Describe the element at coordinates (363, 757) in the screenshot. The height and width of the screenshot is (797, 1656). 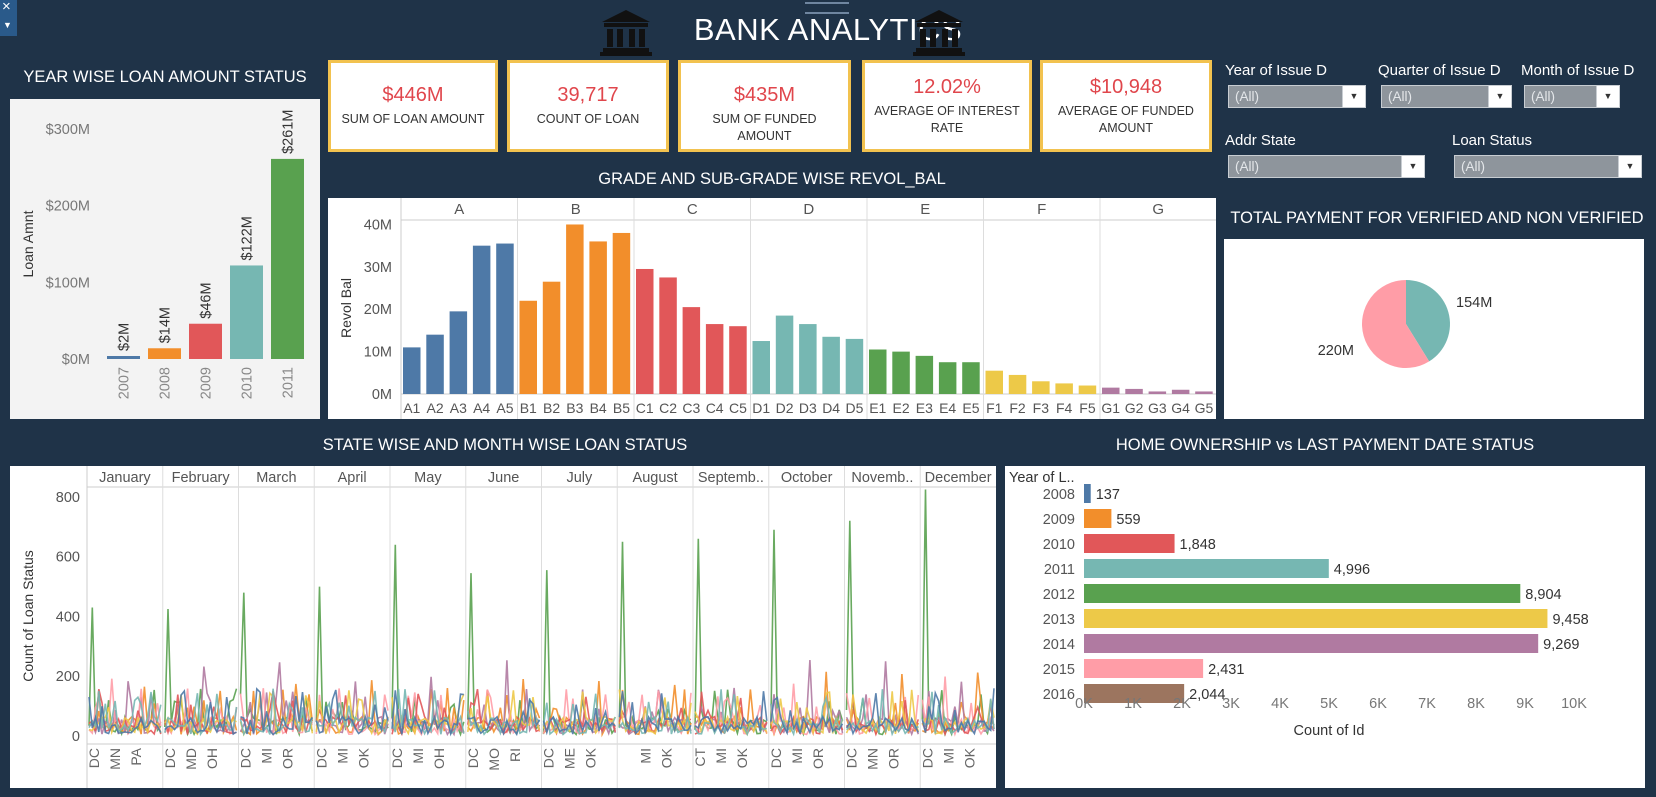
I see `state-tick-label: OK` at that location.